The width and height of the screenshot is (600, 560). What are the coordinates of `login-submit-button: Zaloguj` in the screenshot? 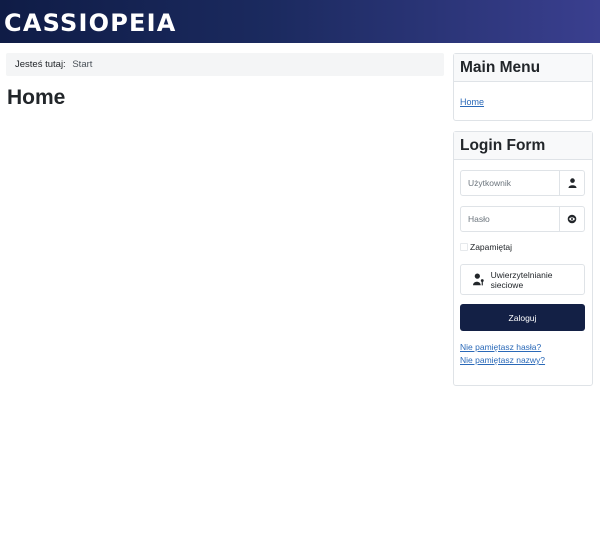 It's located at (522, 317).